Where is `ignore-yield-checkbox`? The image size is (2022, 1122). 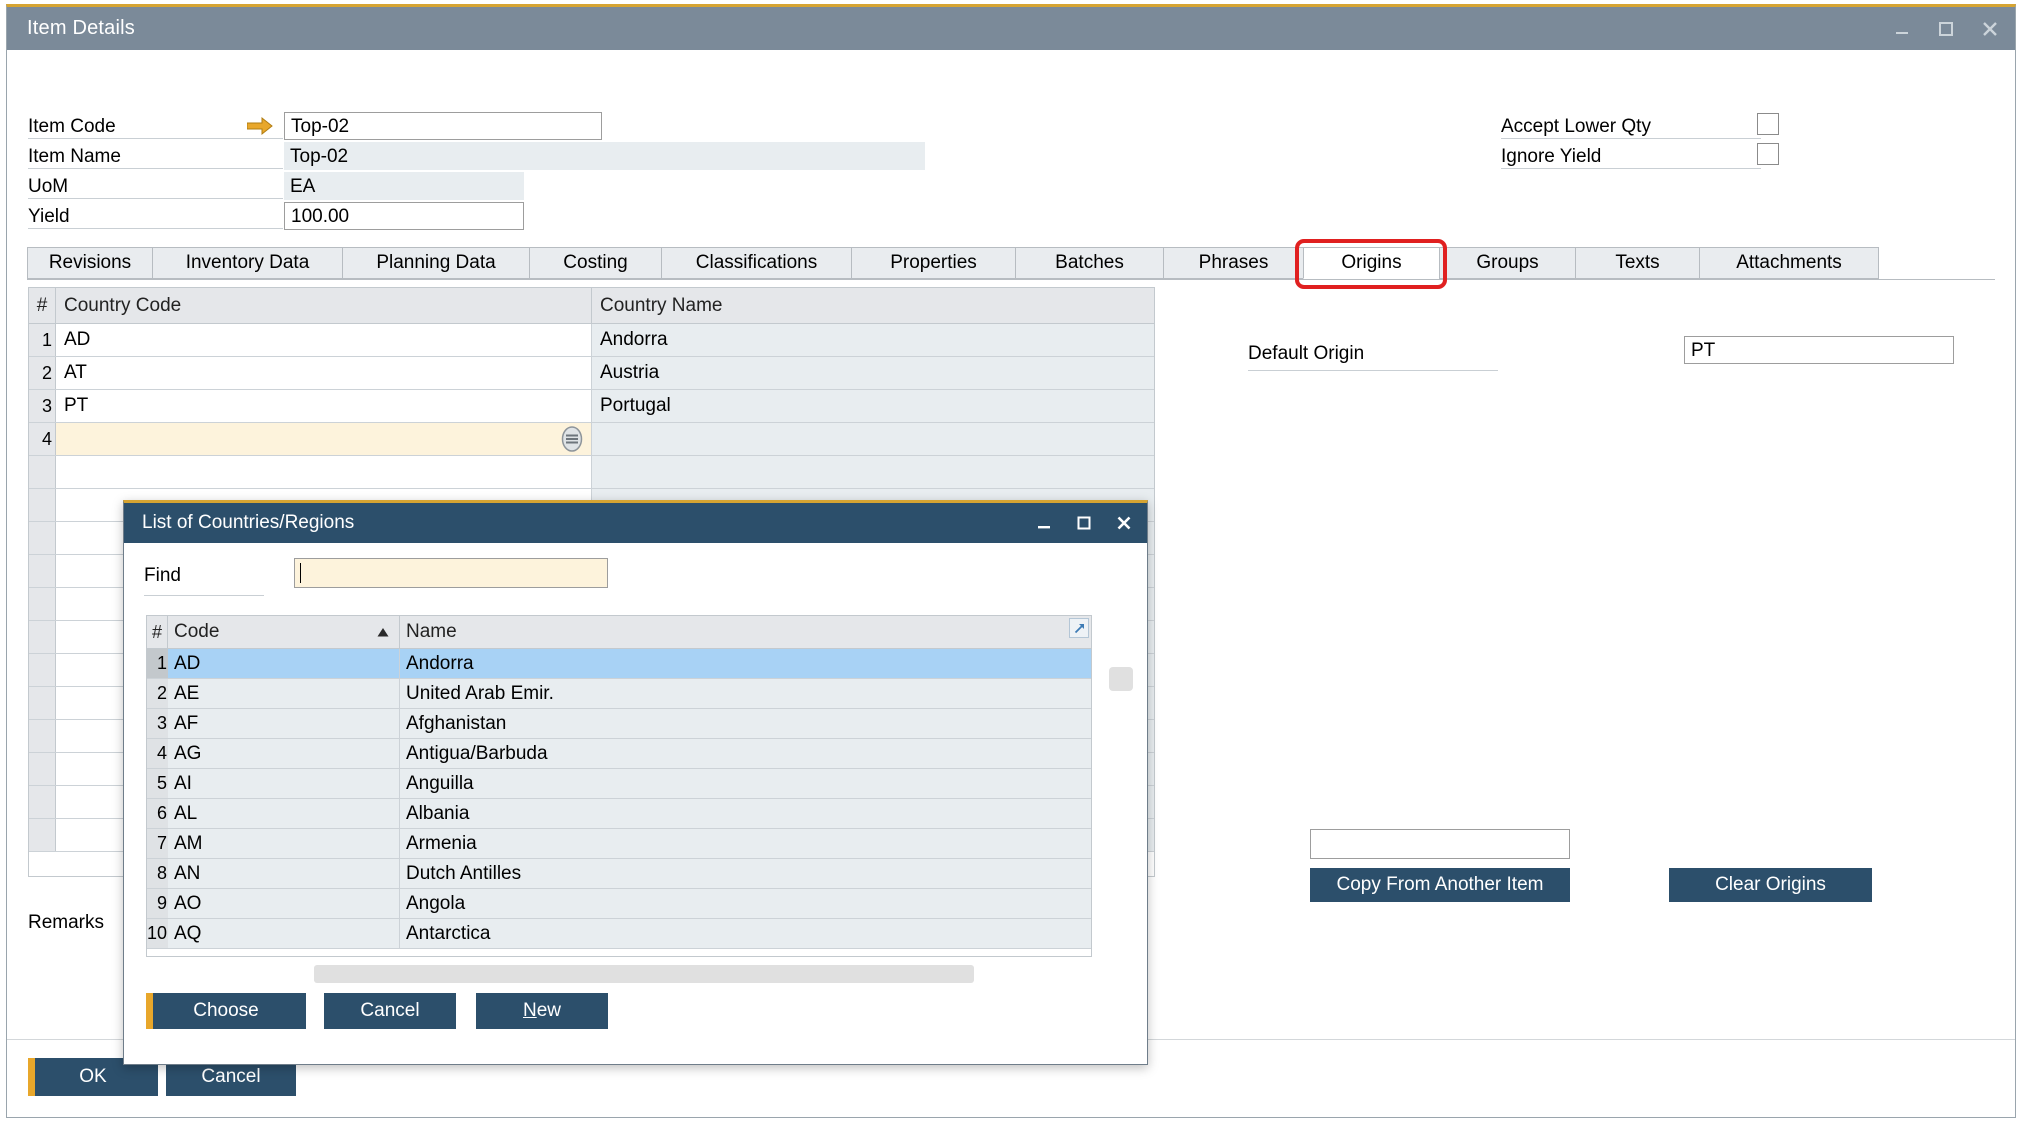 ignore-yield-checkbox is located at coordinates (1768, 154).